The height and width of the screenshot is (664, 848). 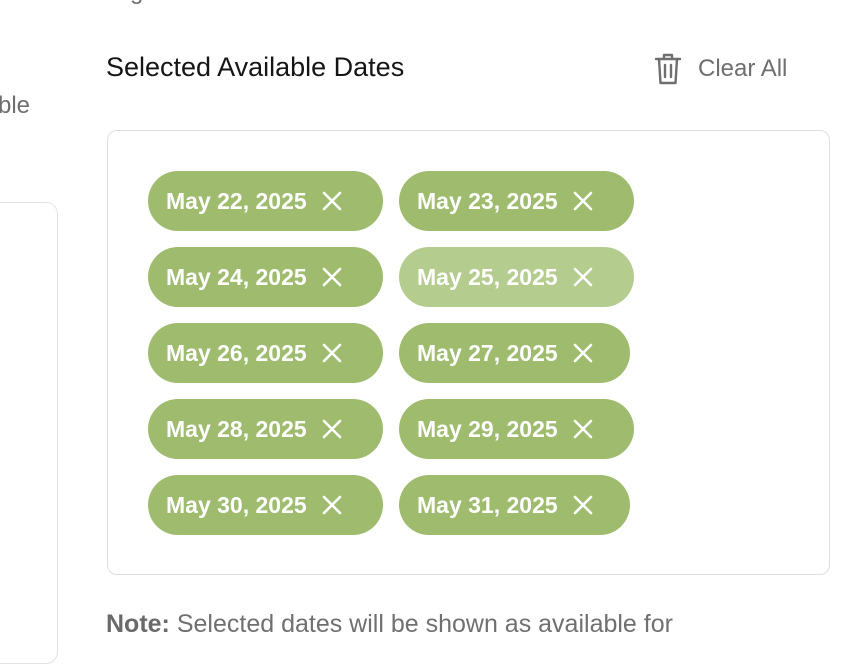 I want to click on date-chip: May 26, 2025, so click(x=265, y=353).